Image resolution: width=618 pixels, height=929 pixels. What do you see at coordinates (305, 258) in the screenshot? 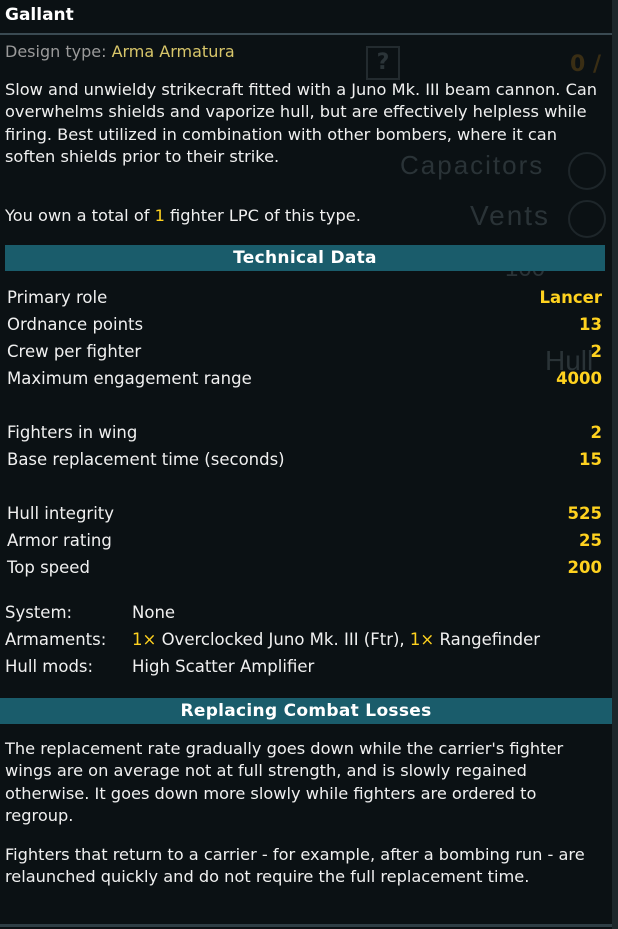
I see `technical-data-header: Technical Data` at bounding box center [305, 258].